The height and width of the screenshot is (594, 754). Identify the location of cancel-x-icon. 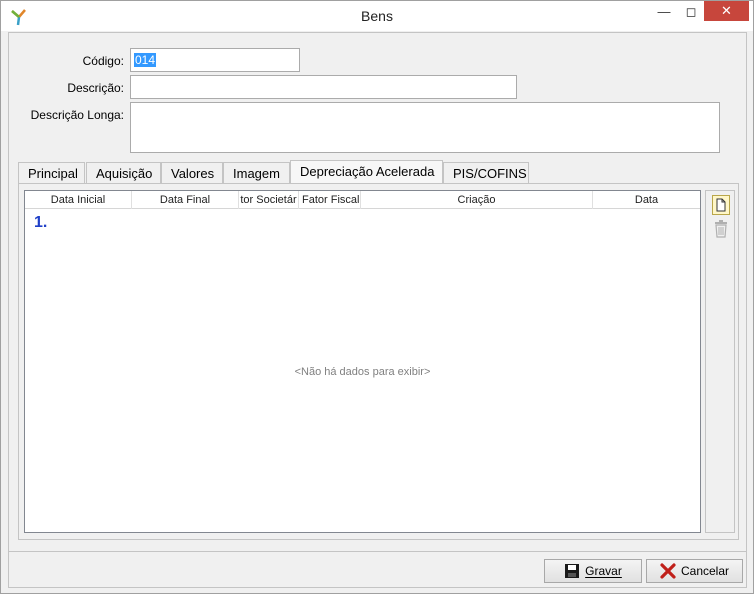
(668, 571).